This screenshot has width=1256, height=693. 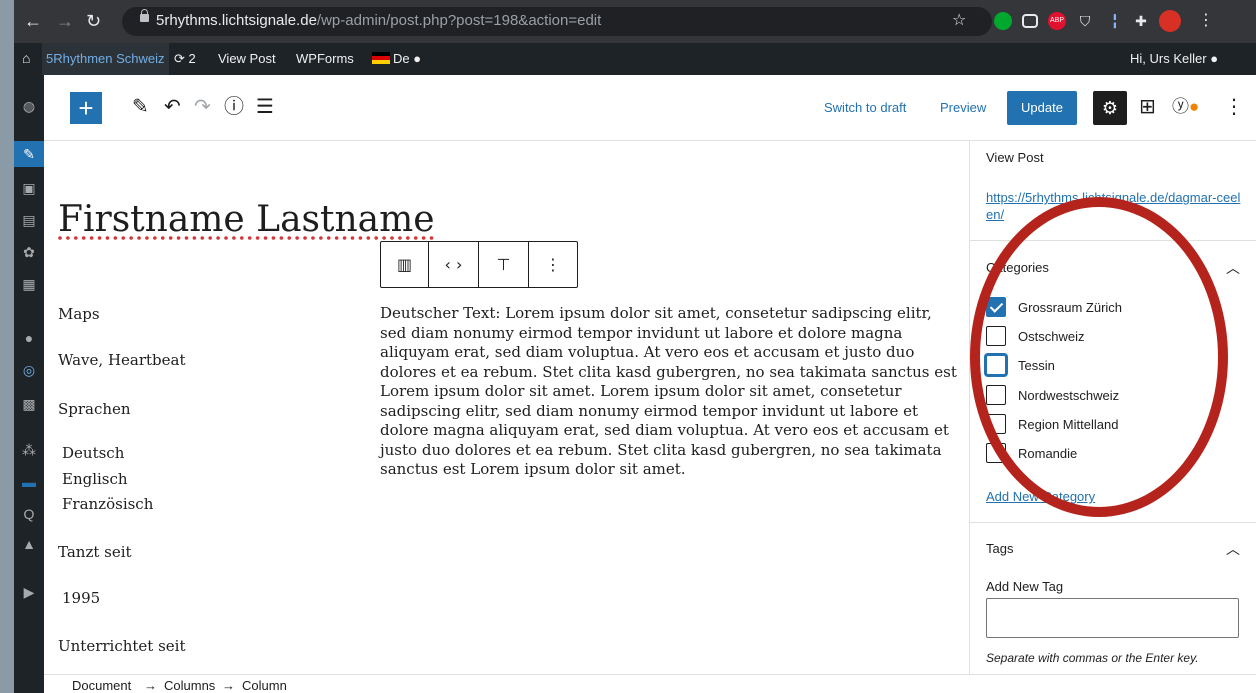 I want to click on language-label: De, so click(x=401, y=58).